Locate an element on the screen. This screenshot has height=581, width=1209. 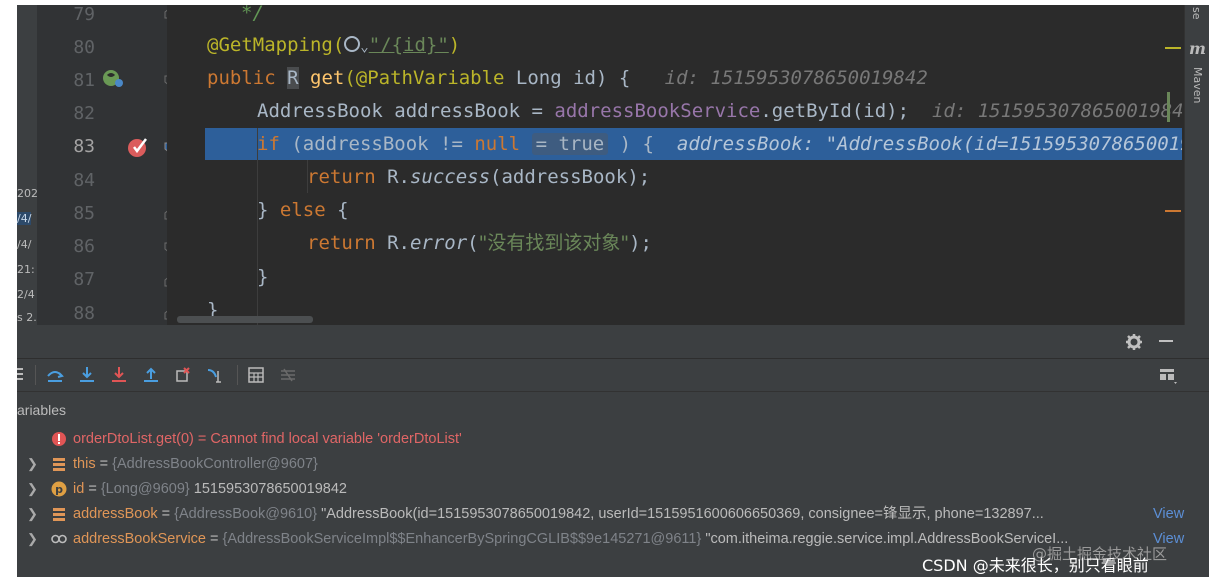
variable-row-id: ❯ p id = {Long@9609} 1515953078650019842 is located at coordinates (602, 489).